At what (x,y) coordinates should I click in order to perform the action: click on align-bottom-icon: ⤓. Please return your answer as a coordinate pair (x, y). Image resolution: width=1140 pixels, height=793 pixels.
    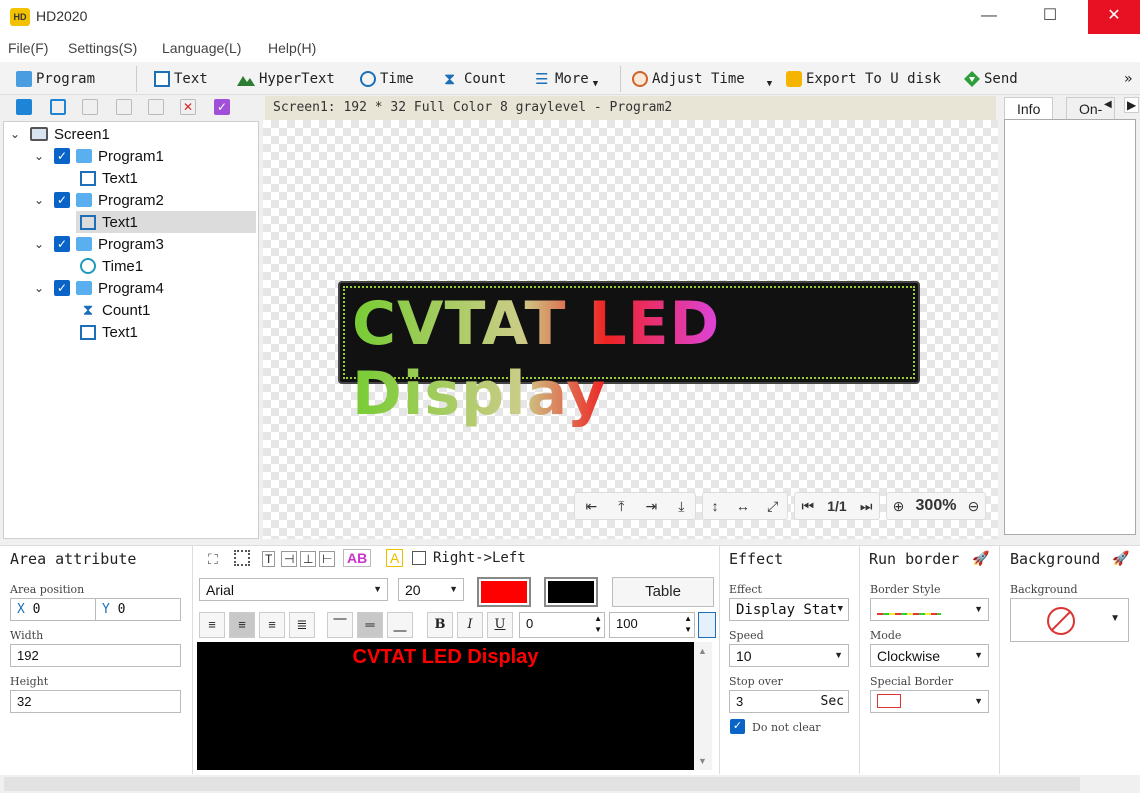
    Looking at the image, I should click on (681, 506).